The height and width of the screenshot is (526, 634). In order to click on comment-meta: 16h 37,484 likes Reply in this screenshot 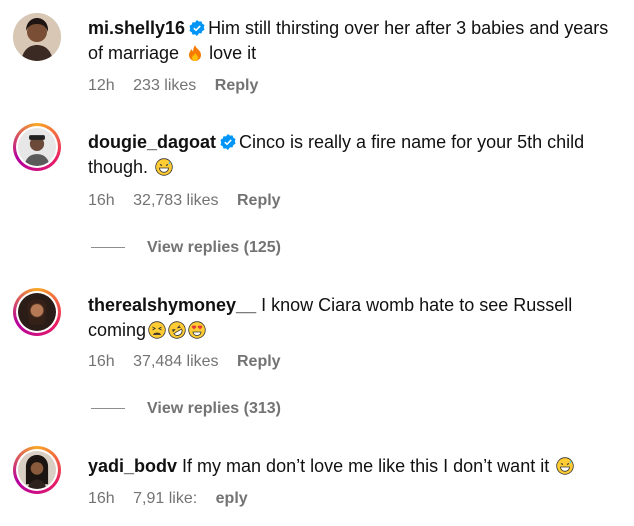, I will do `click(191, 362)`.